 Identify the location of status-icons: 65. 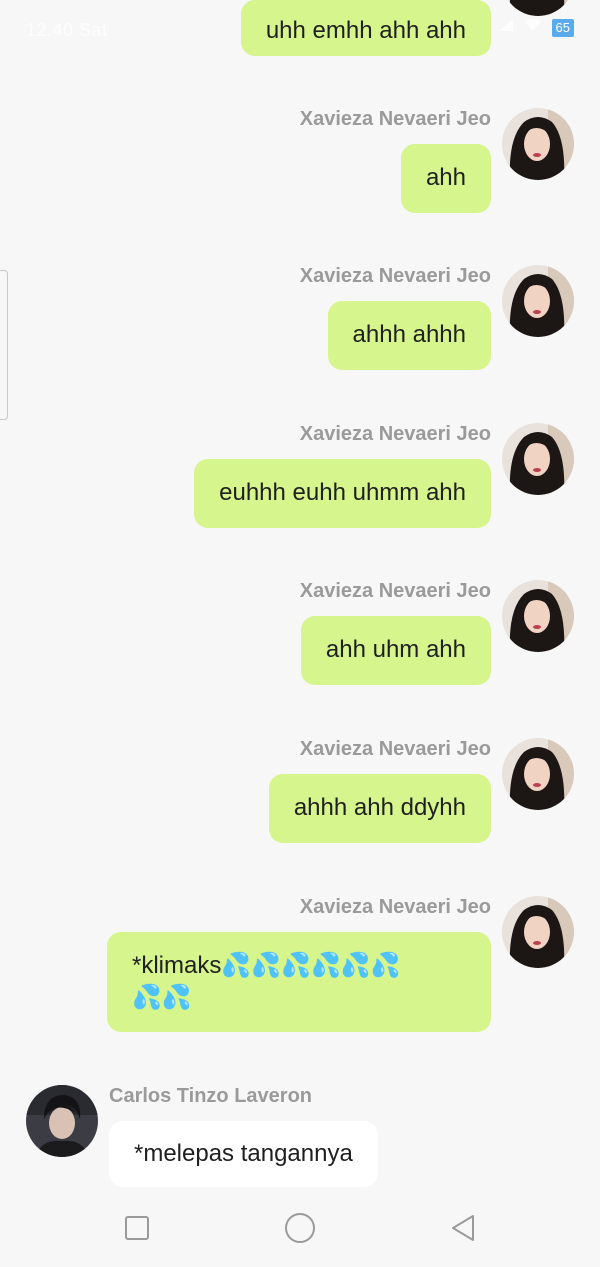
(536, 27).